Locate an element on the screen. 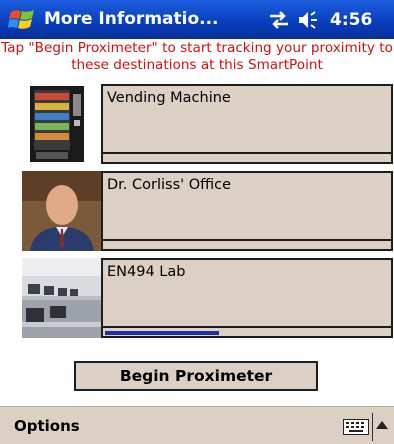 The image size is (394, 444). title-bar: More Informatio... 4:56 is located at coordinates (197, 19).